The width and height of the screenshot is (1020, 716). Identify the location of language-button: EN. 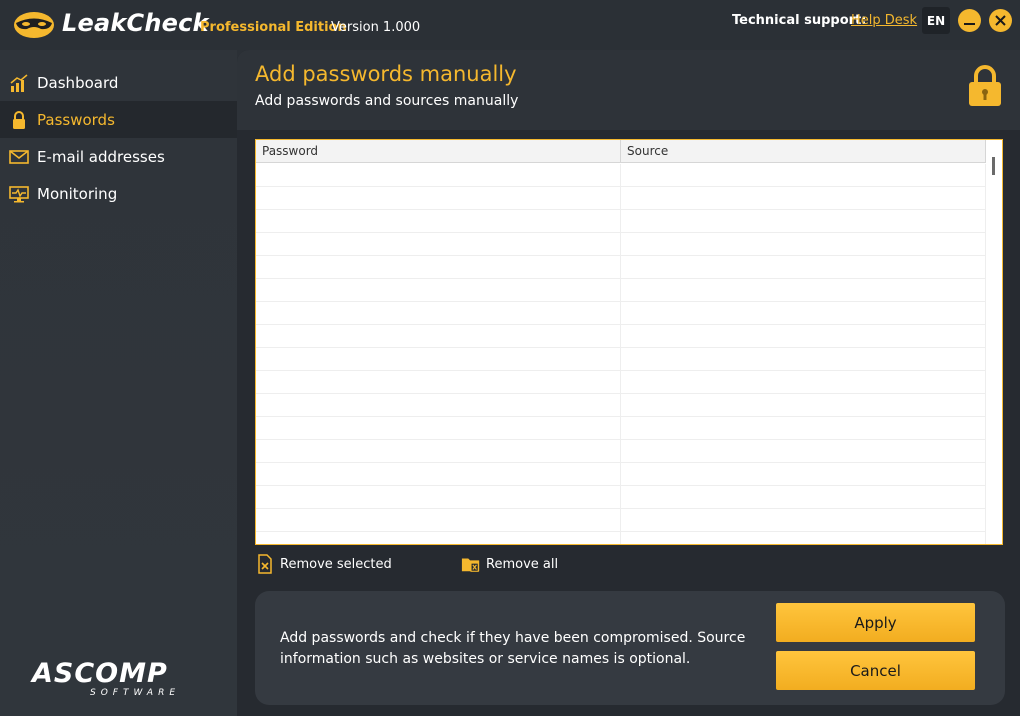
(936, 20).